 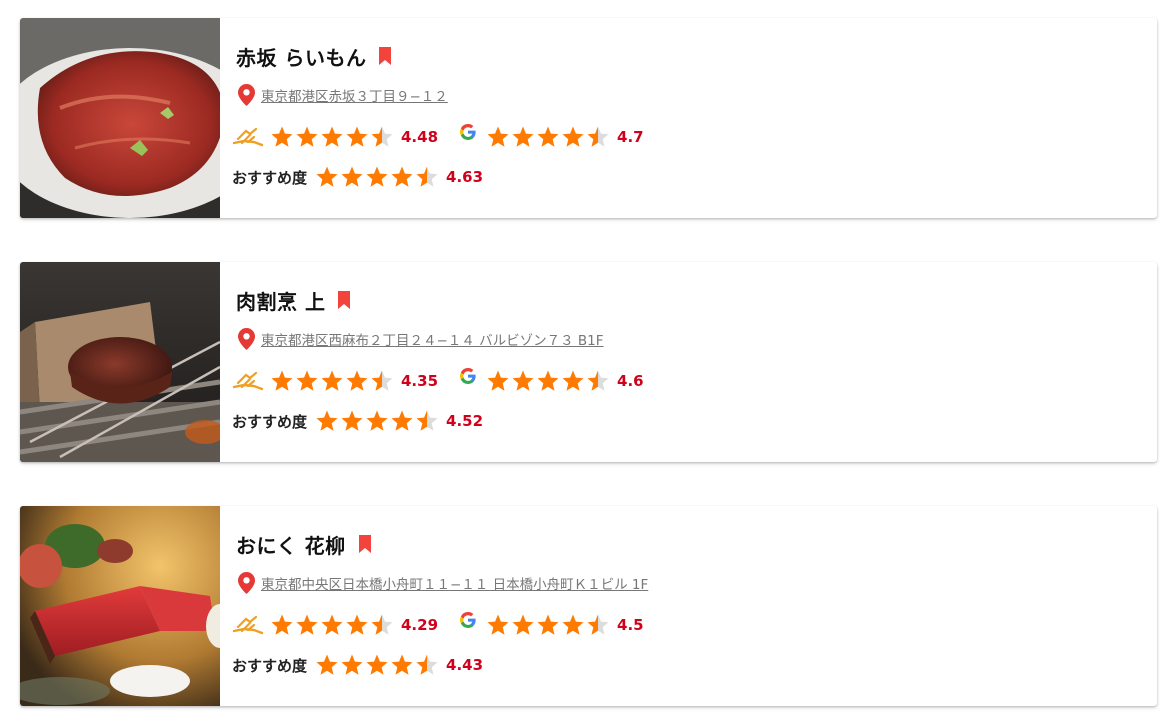 I want to click on recommend-score: 4.52, so click(x=465, y=421).